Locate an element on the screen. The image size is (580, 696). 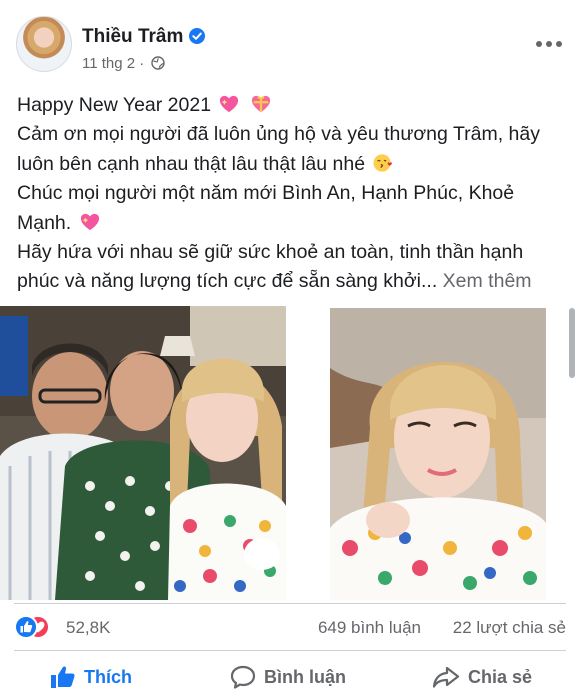
thumbs-up-icon is located at coordinates (63, 677).